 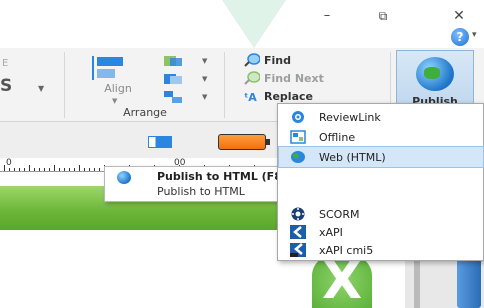 I want to click on replace-label: Replace, so click(x=288, y=96).